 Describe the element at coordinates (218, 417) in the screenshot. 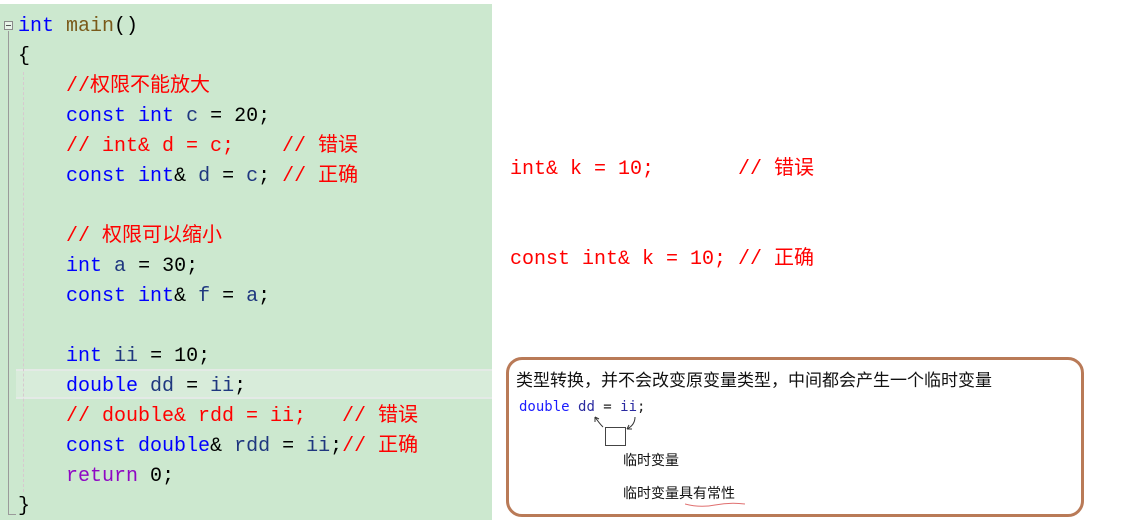

I see `code-line: // double& rdd = ii; // 错误` at that location.